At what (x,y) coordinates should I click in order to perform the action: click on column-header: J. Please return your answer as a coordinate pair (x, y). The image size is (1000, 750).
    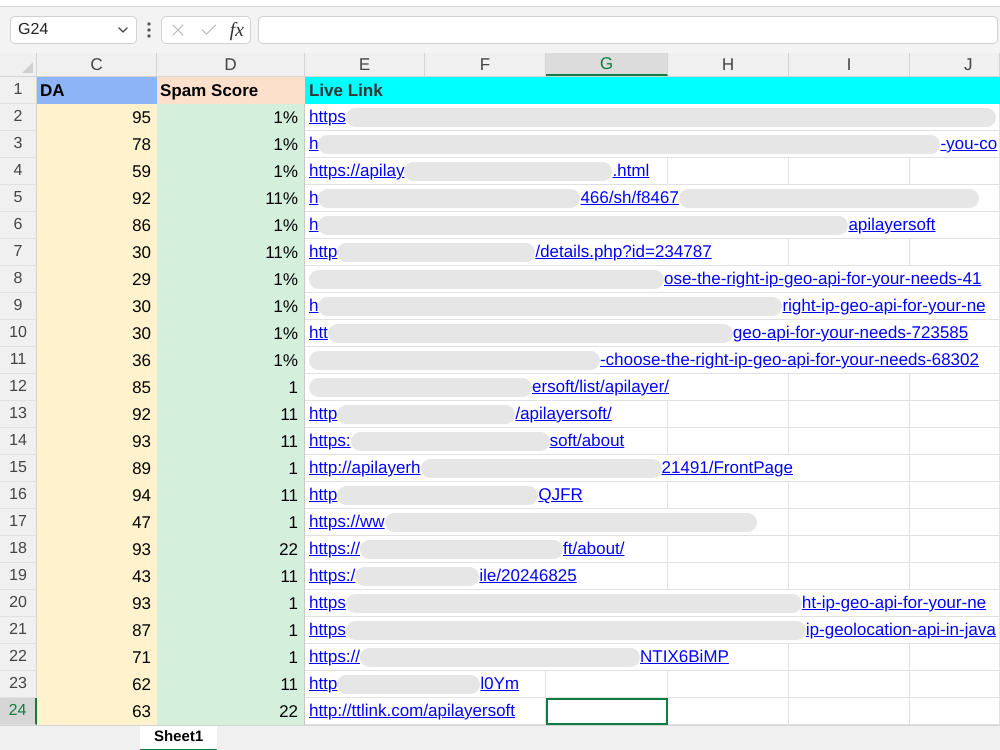
    Looking at the image, I should click on (955, 64).